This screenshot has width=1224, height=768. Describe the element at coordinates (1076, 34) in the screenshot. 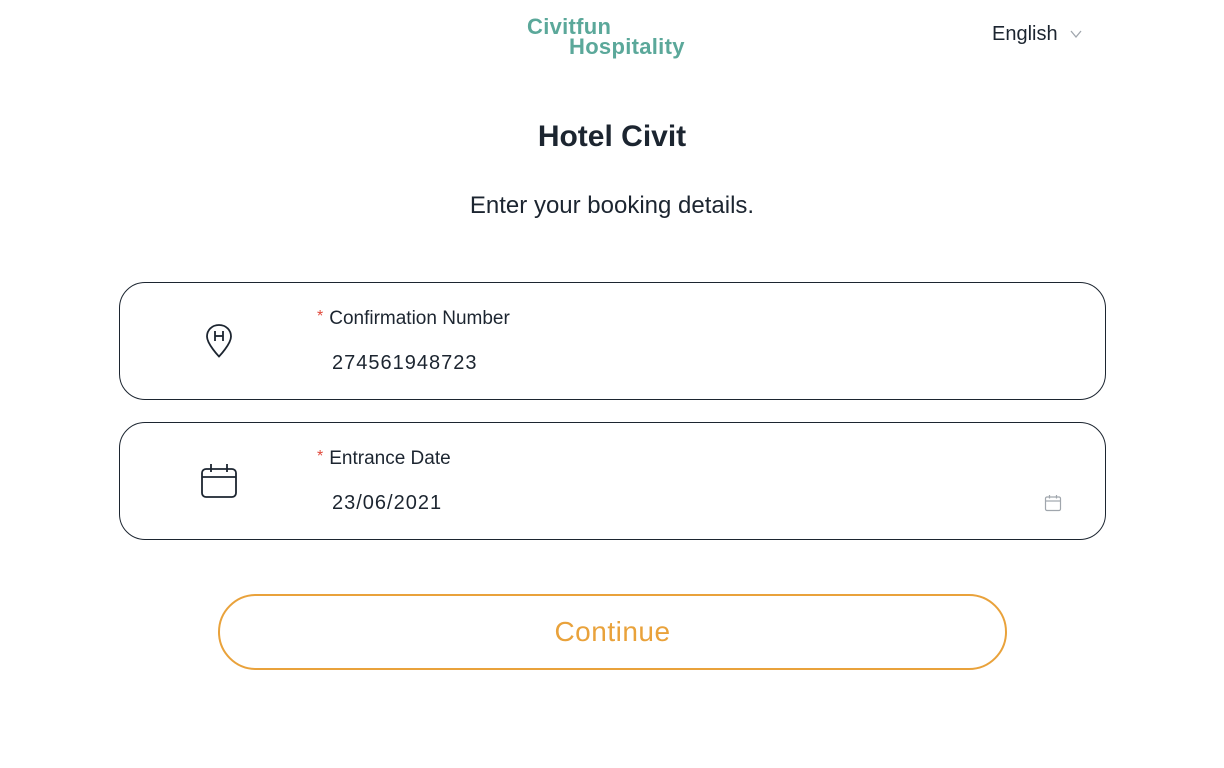

I see `chevron-down-icon` at that location.